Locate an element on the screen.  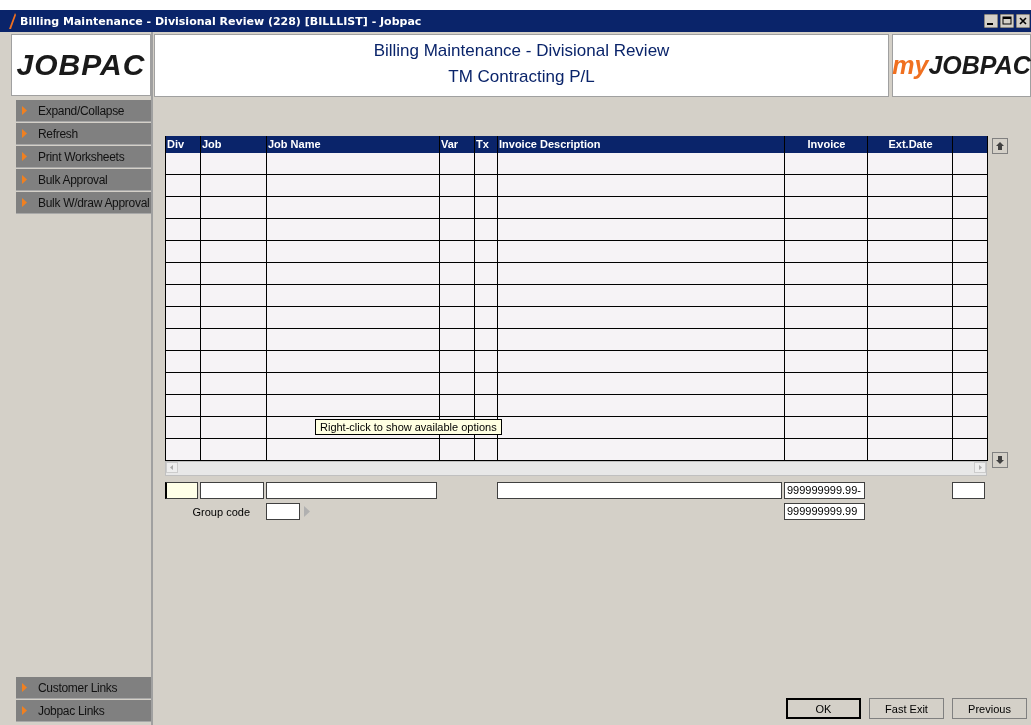
scroll-up-button is located at coordinates (1000, 146).